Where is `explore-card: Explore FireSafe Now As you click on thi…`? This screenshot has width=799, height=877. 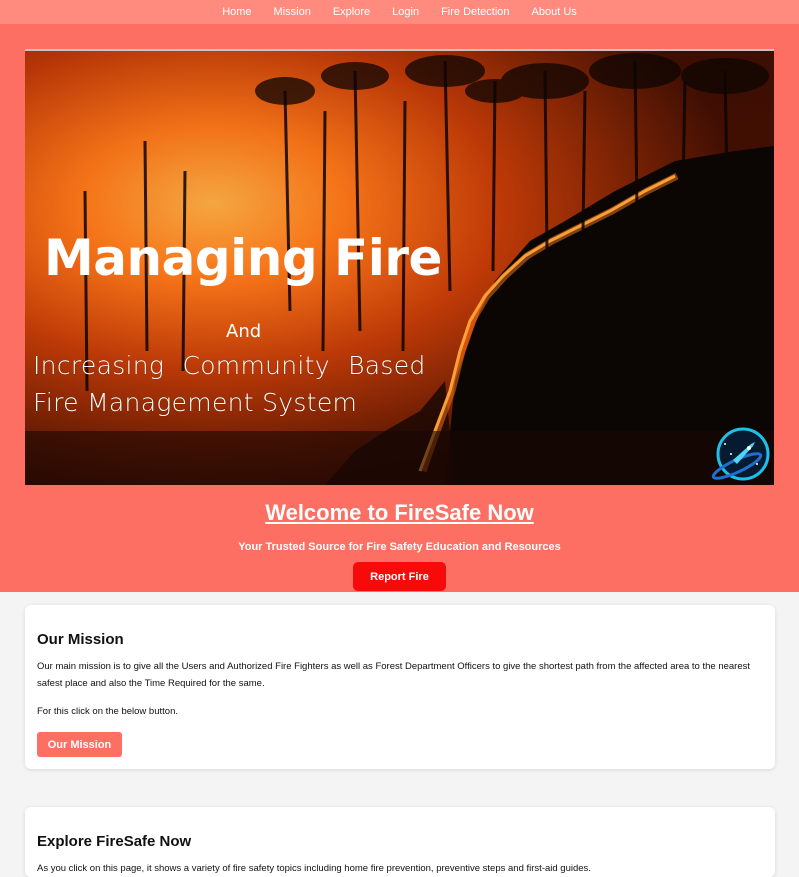
explore-card: Explore FireSafe Now As you click on thi… is located at coordinates (400, 842).